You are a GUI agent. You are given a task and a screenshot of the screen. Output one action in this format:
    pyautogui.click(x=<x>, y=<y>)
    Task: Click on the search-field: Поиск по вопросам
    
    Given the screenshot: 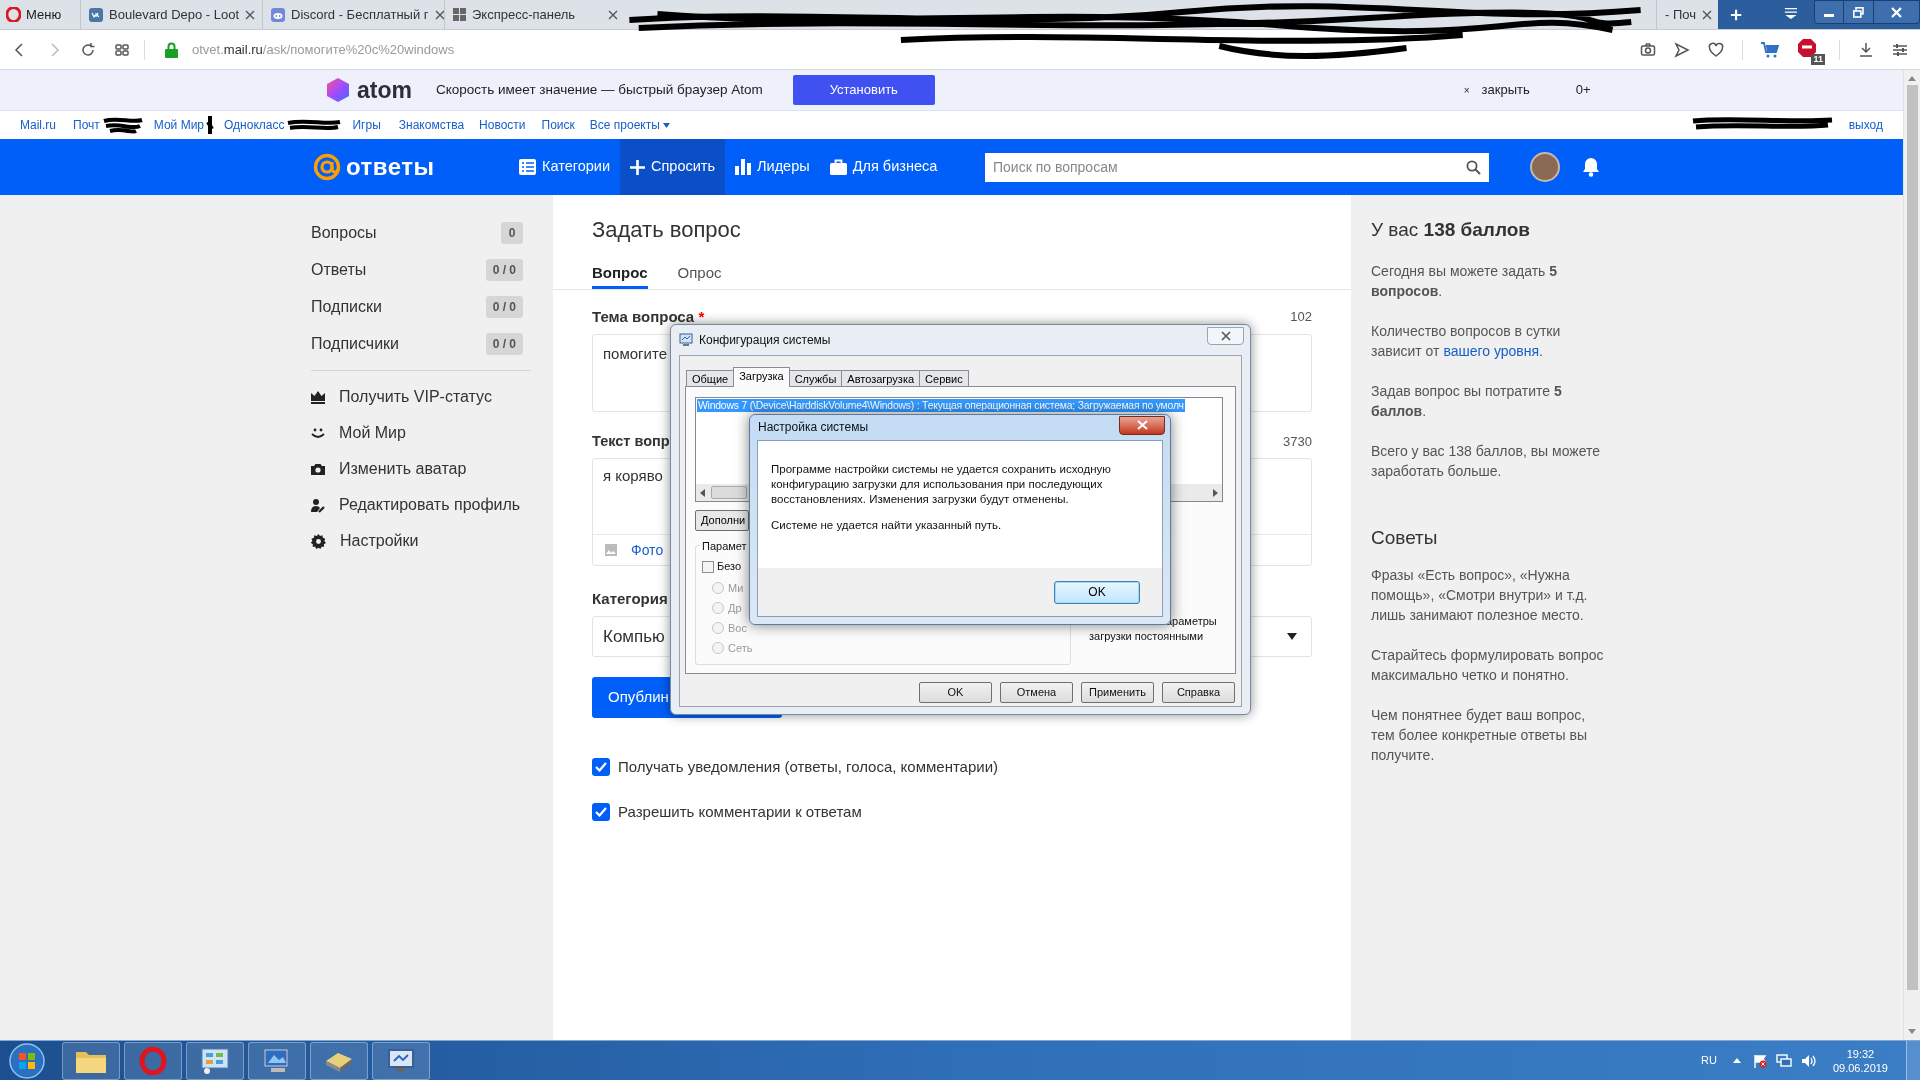 What is the action you would take?
    pyautogui.click(x=1237, y=167)
    